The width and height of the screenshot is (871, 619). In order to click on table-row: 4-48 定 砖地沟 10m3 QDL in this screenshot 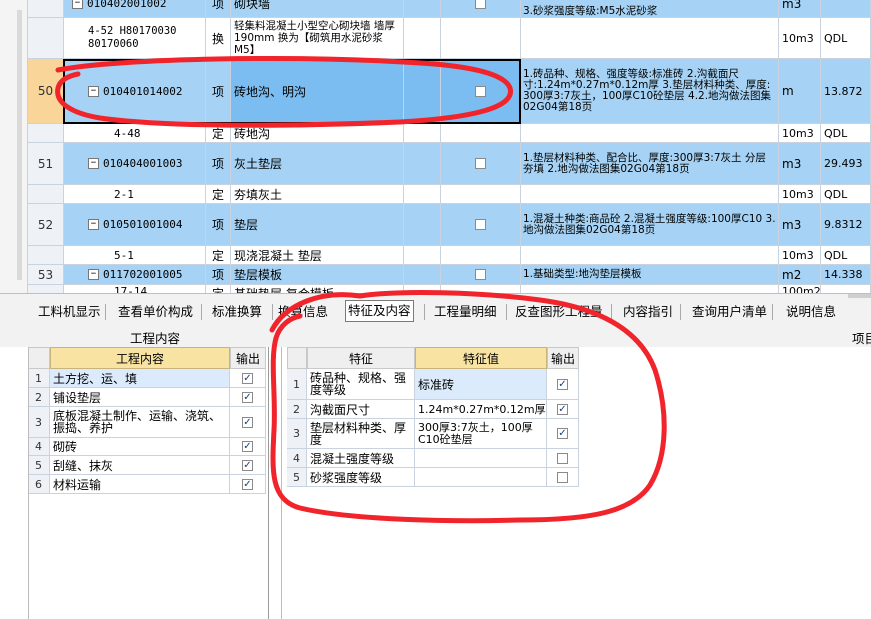, I will do `click(435, 133)`.